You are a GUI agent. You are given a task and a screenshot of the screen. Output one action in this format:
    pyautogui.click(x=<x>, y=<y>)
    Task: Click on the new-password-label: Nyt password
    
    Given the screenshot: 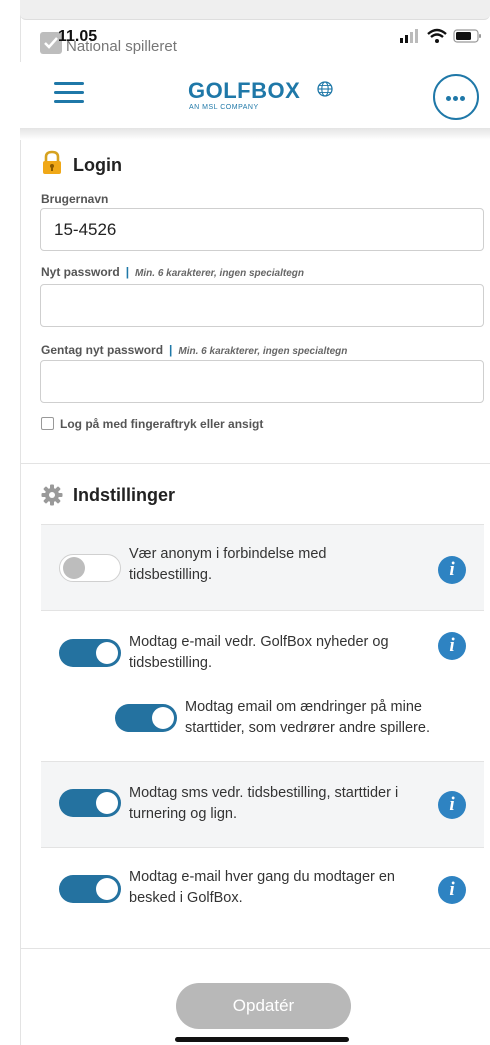 What is the action you would take?
    pyautogui.click(x=80, y=272)
    